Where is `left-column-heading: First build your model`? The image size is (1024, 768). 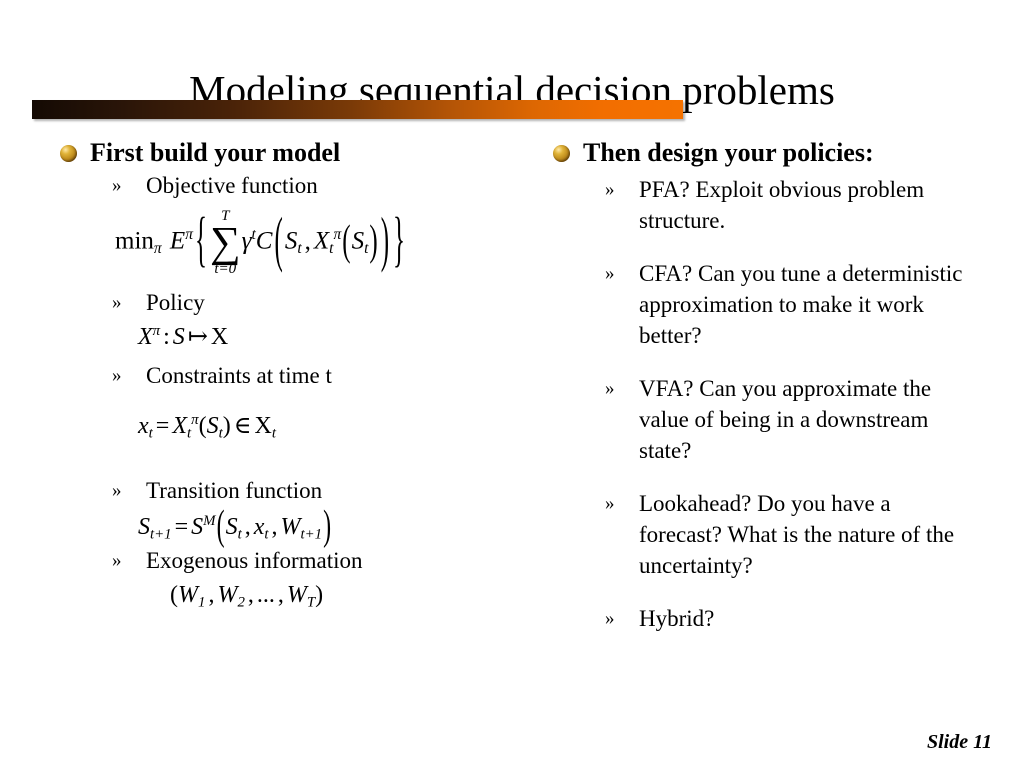 left-column-heading: First build your model is located at coordinates (300, 153).